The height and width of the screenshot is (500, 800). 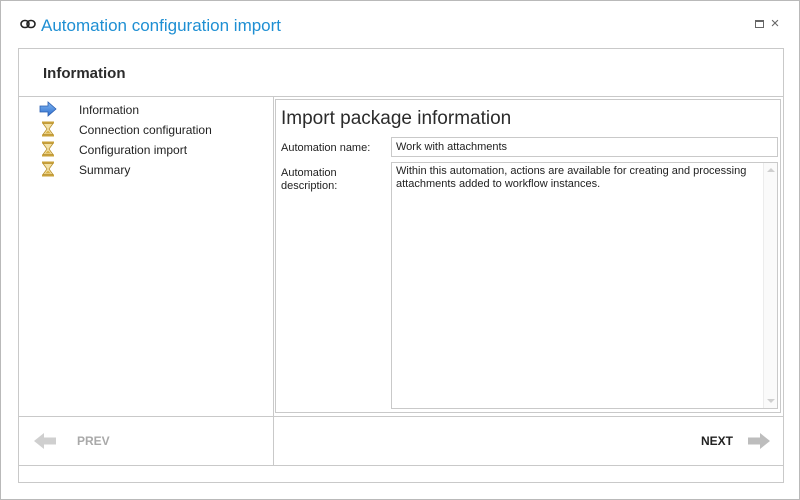 What do you see at coordinates (396, 118) in the screenshot?
I see `section-title: Import package information` at bounding box center [396, 118].